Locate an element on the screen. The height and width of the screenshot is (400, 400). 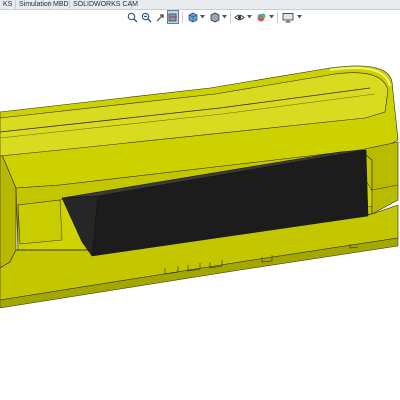
display-style-button is located at coordinates (214, 17).